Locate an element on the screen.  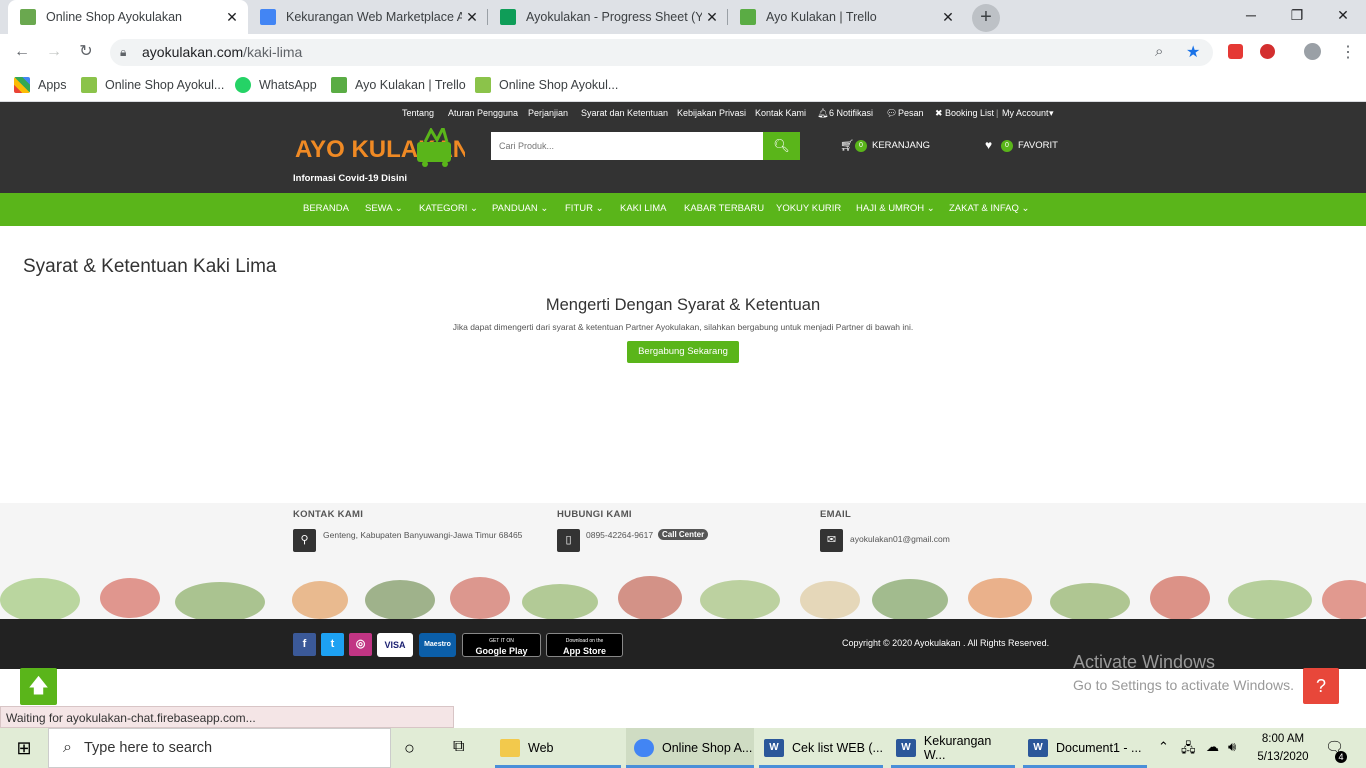
footer-phone: 0895-42264-9617 is located at coordinates (619, 535).